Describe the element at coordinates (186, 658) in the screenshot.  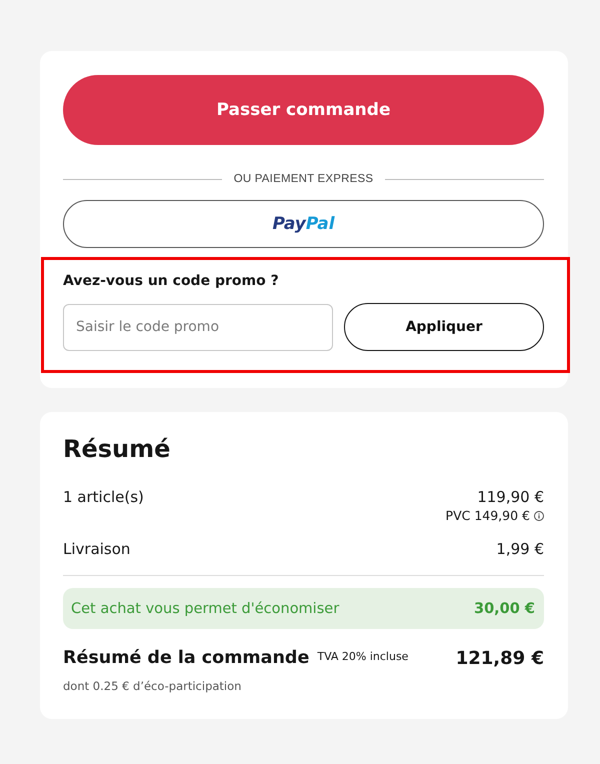
I see `total-label: Résumé de la commande` at that location.